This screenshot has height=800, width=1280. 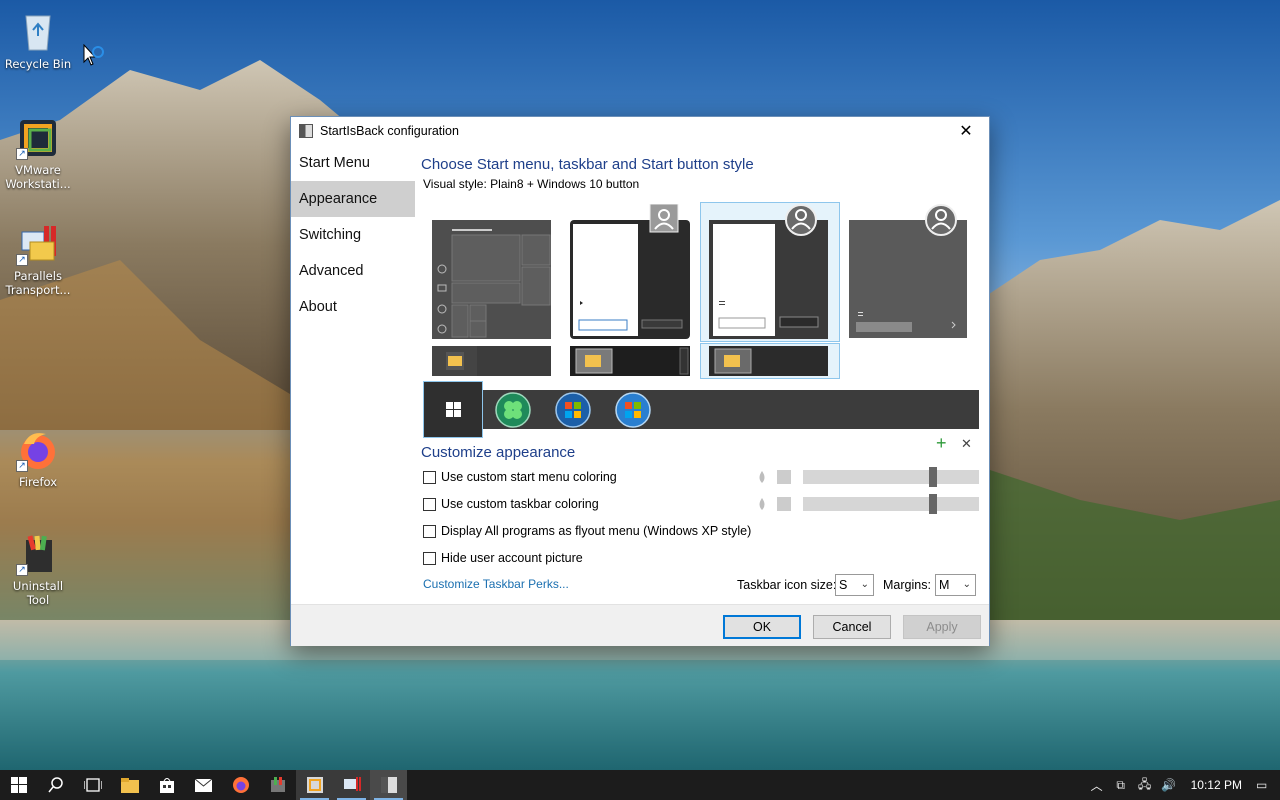 I want to click on parallels-tray-icon: ⧉, so click(x=1121, y=785).